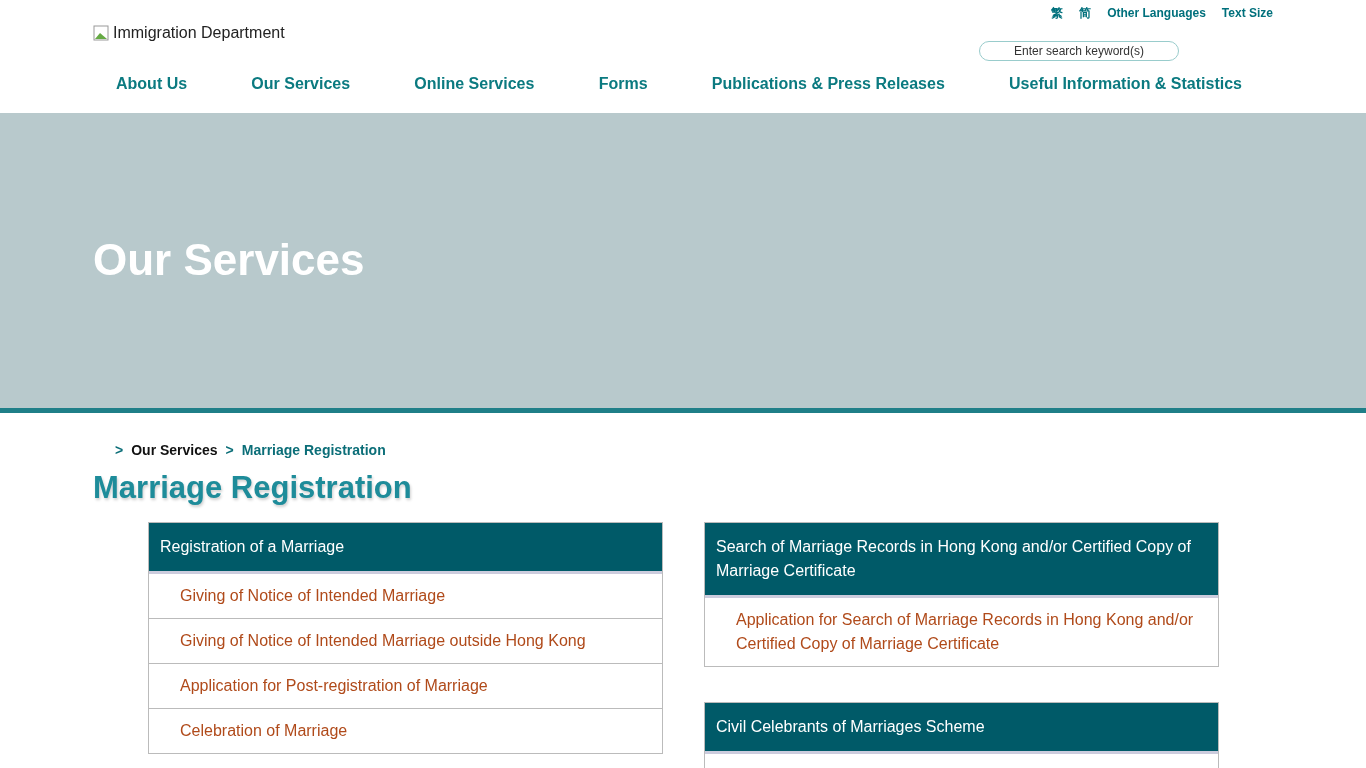 This screenshot has height=768, width=1366. Describe the element at coordinates (828, 92) in the screenshot. I see `nav-link: Publications & Press Releases` at that location.